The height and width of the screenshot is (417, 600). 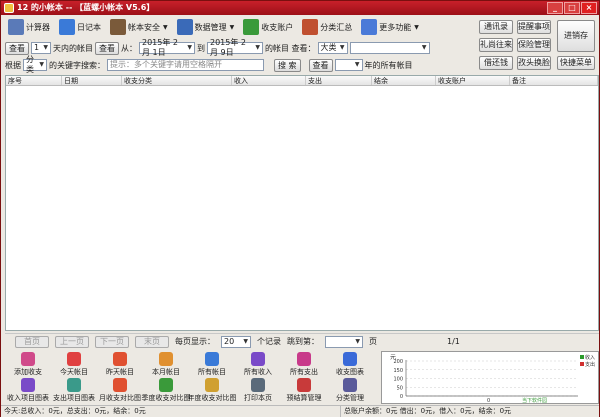 I want to click on month-icon, so click(x=166, y=359).